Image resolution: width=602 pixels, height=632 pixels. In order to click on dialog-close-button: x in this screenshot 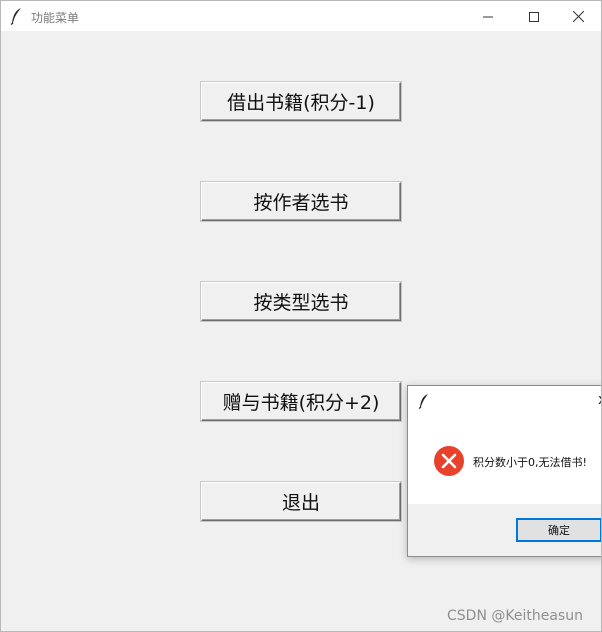, I will do `click(599, 400)`.